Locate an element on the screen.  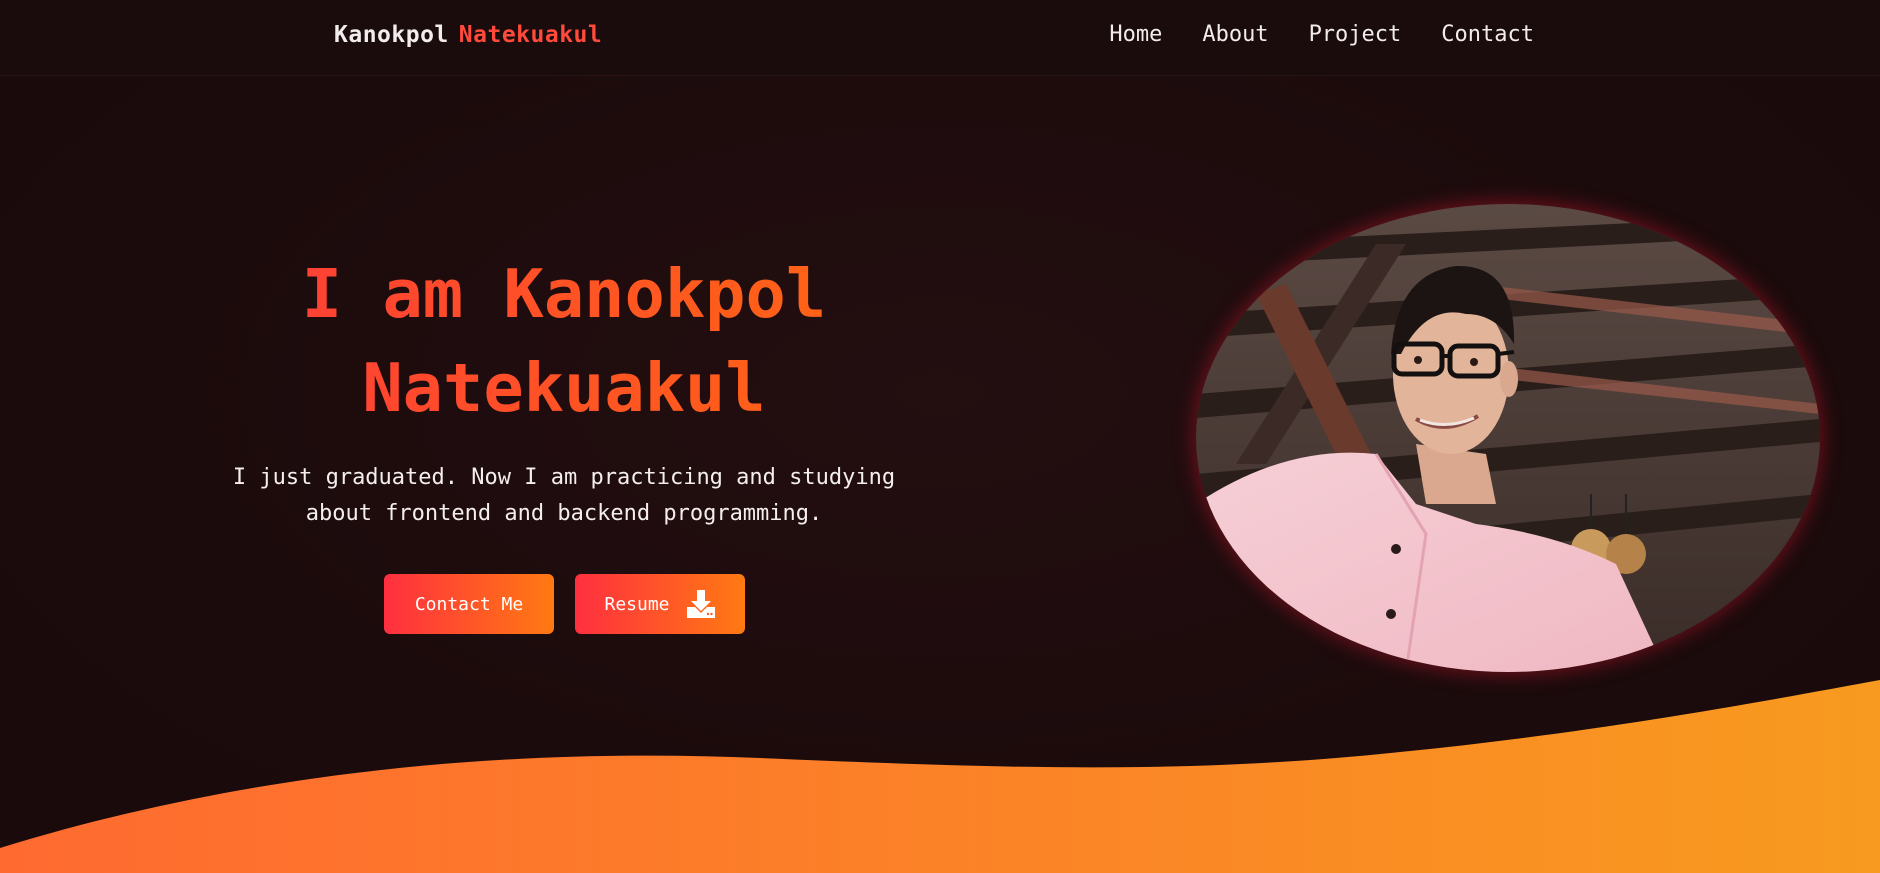
brand-logo: Kanokpol Natekuakul is located at coordinates (468, 35).